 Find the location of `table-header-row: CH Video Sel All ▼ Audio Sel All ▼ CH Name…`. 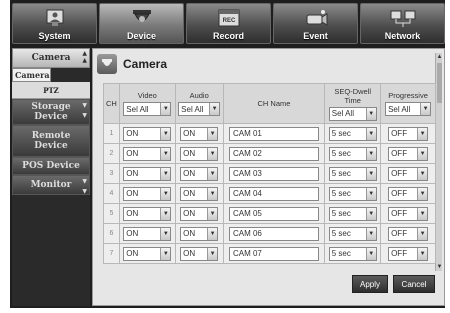

table-header-row: CH Video Sel All ▼ Audio Sel All ▼ CH Name… is located at coordinates (269, 103).